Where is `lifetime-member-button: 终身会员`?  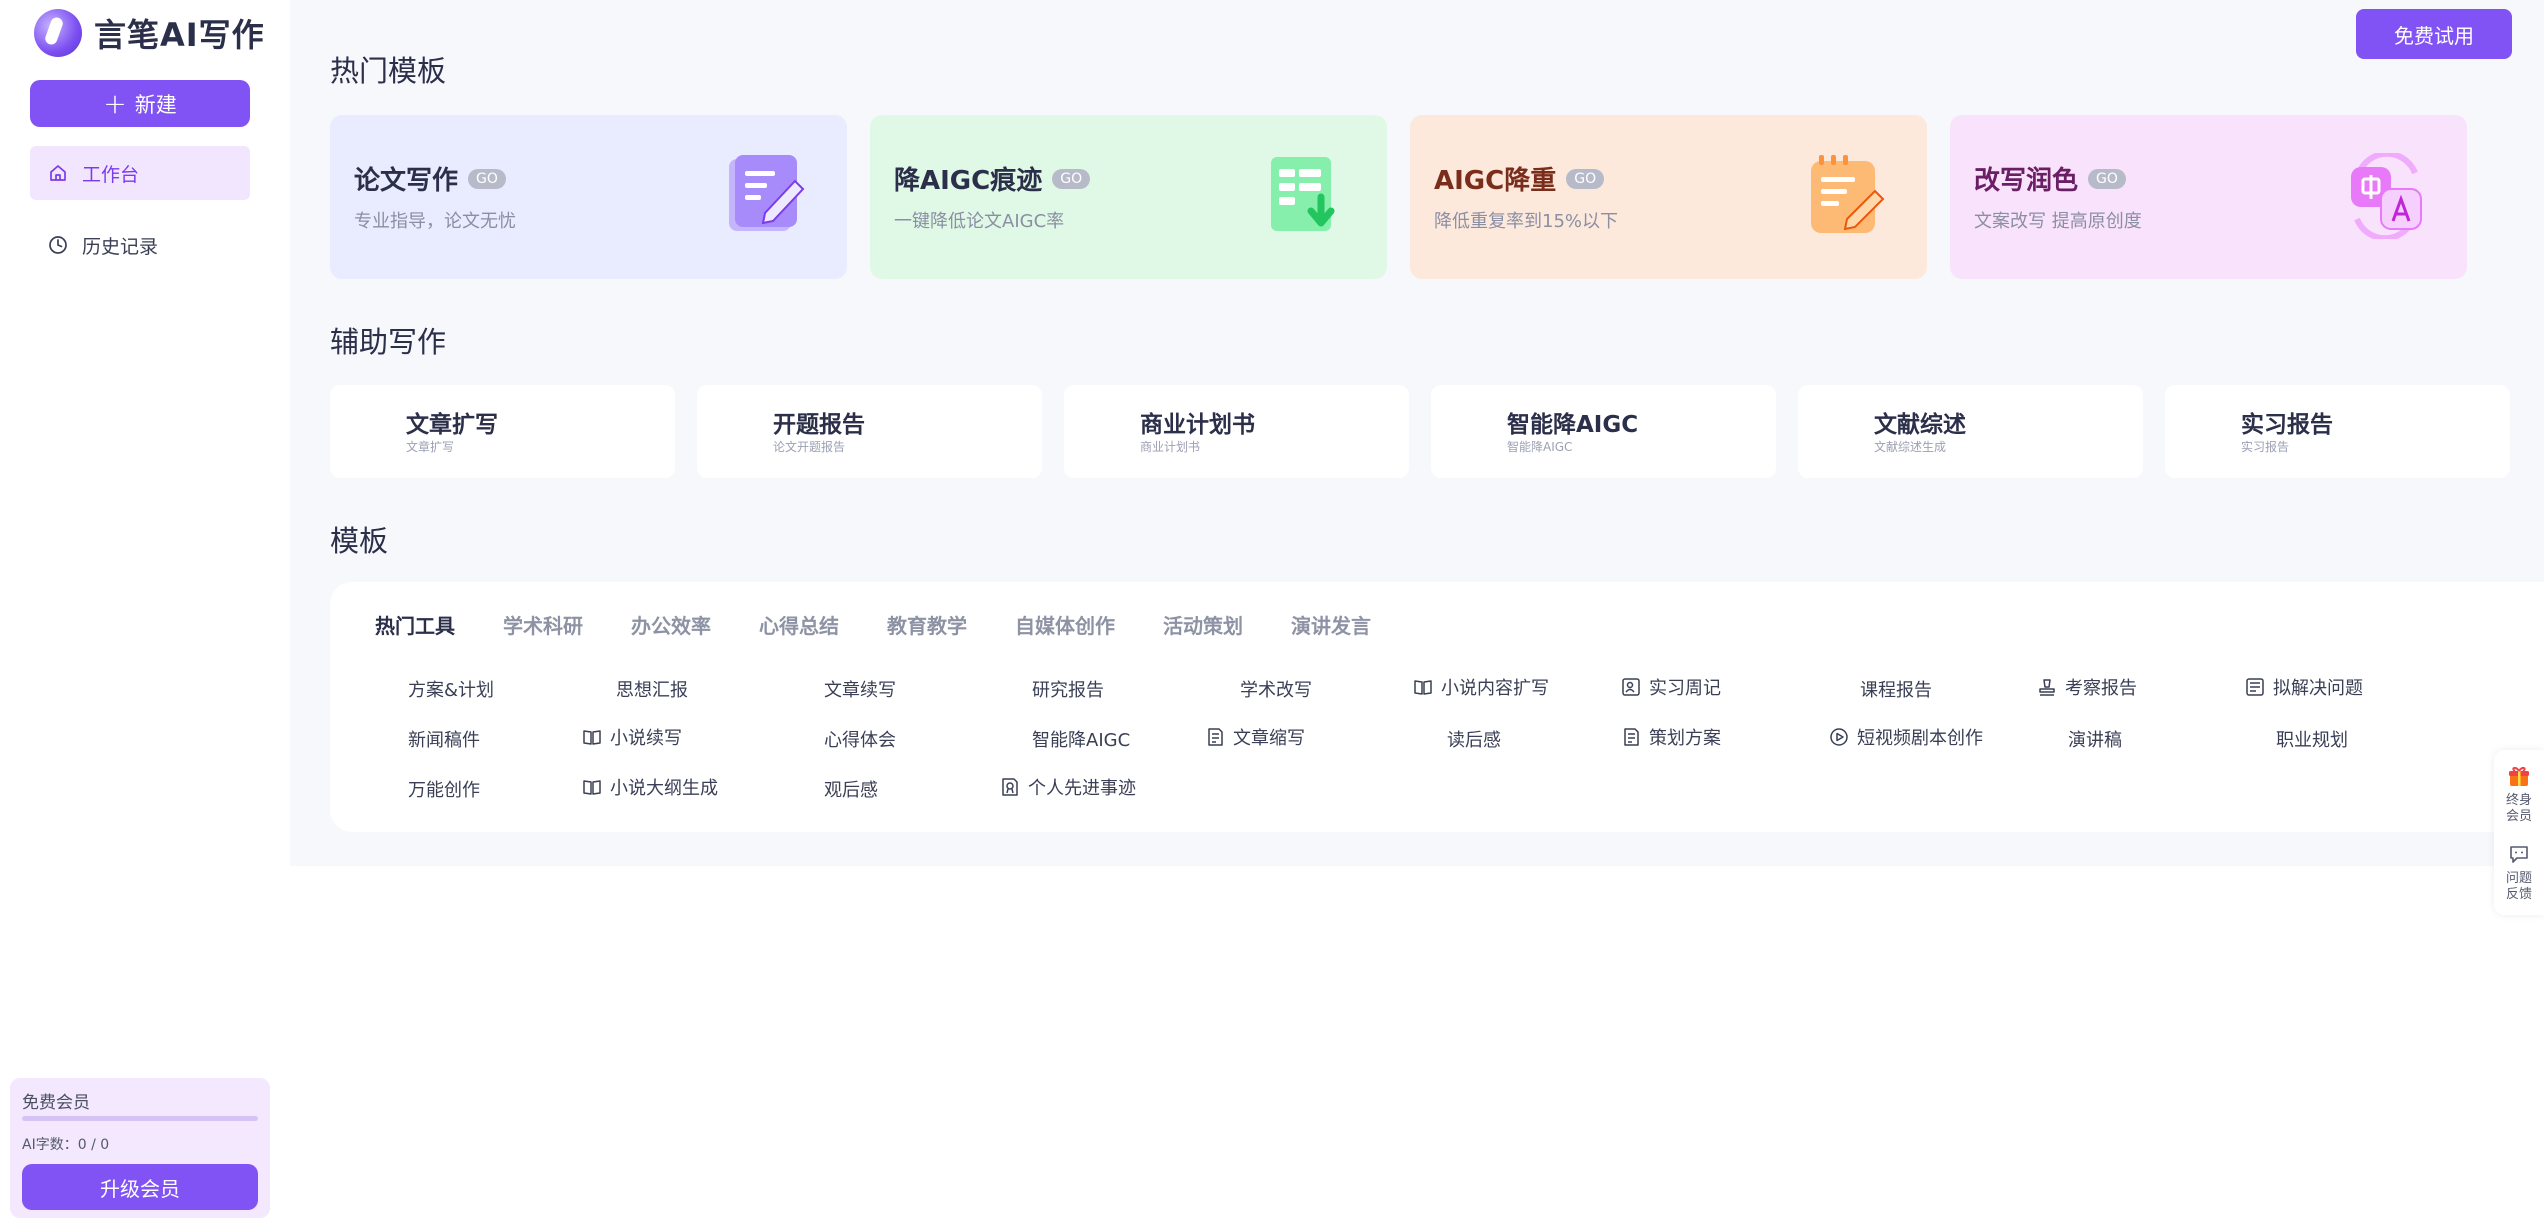
lifetime-member-button: 终身会员 is located at coordinates (2519, 794).